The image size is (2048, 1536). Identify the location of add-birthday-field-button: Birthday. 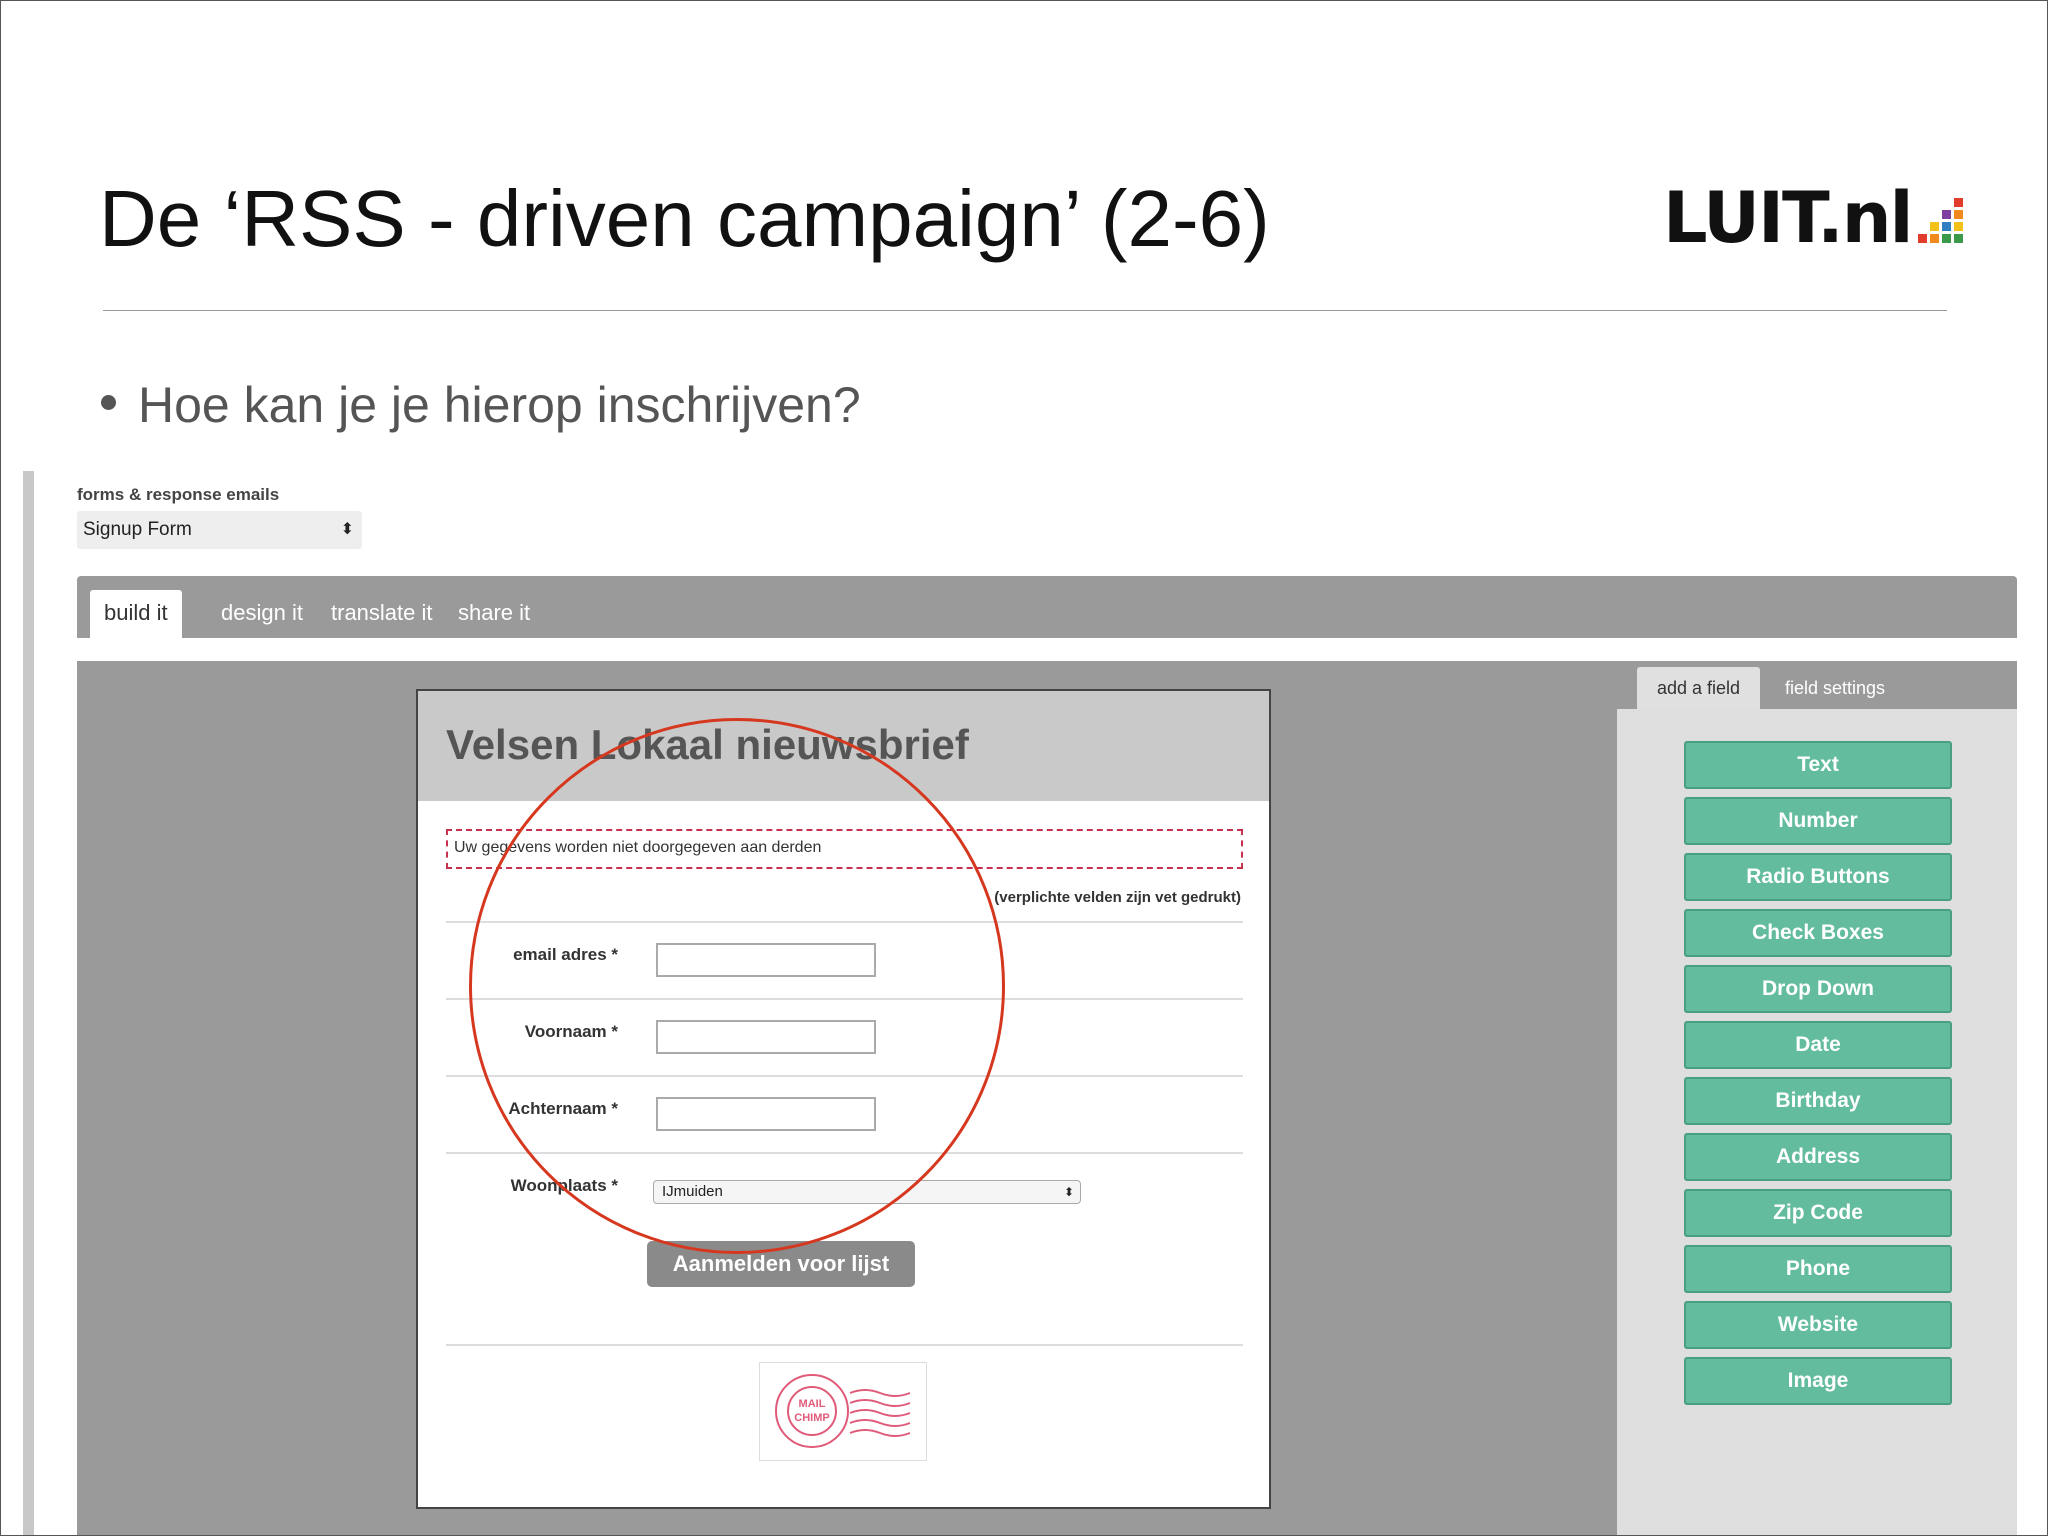
(1818, 1101).